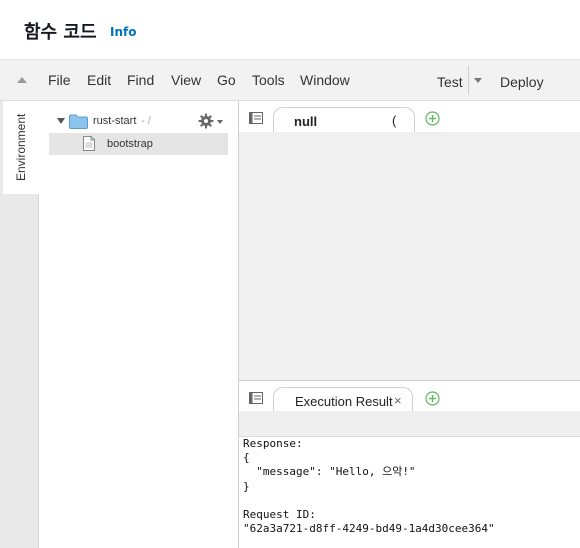 The image size is (580, 548). I want to click on execution-result-tab-label: Execution Result, so click(344, 401).